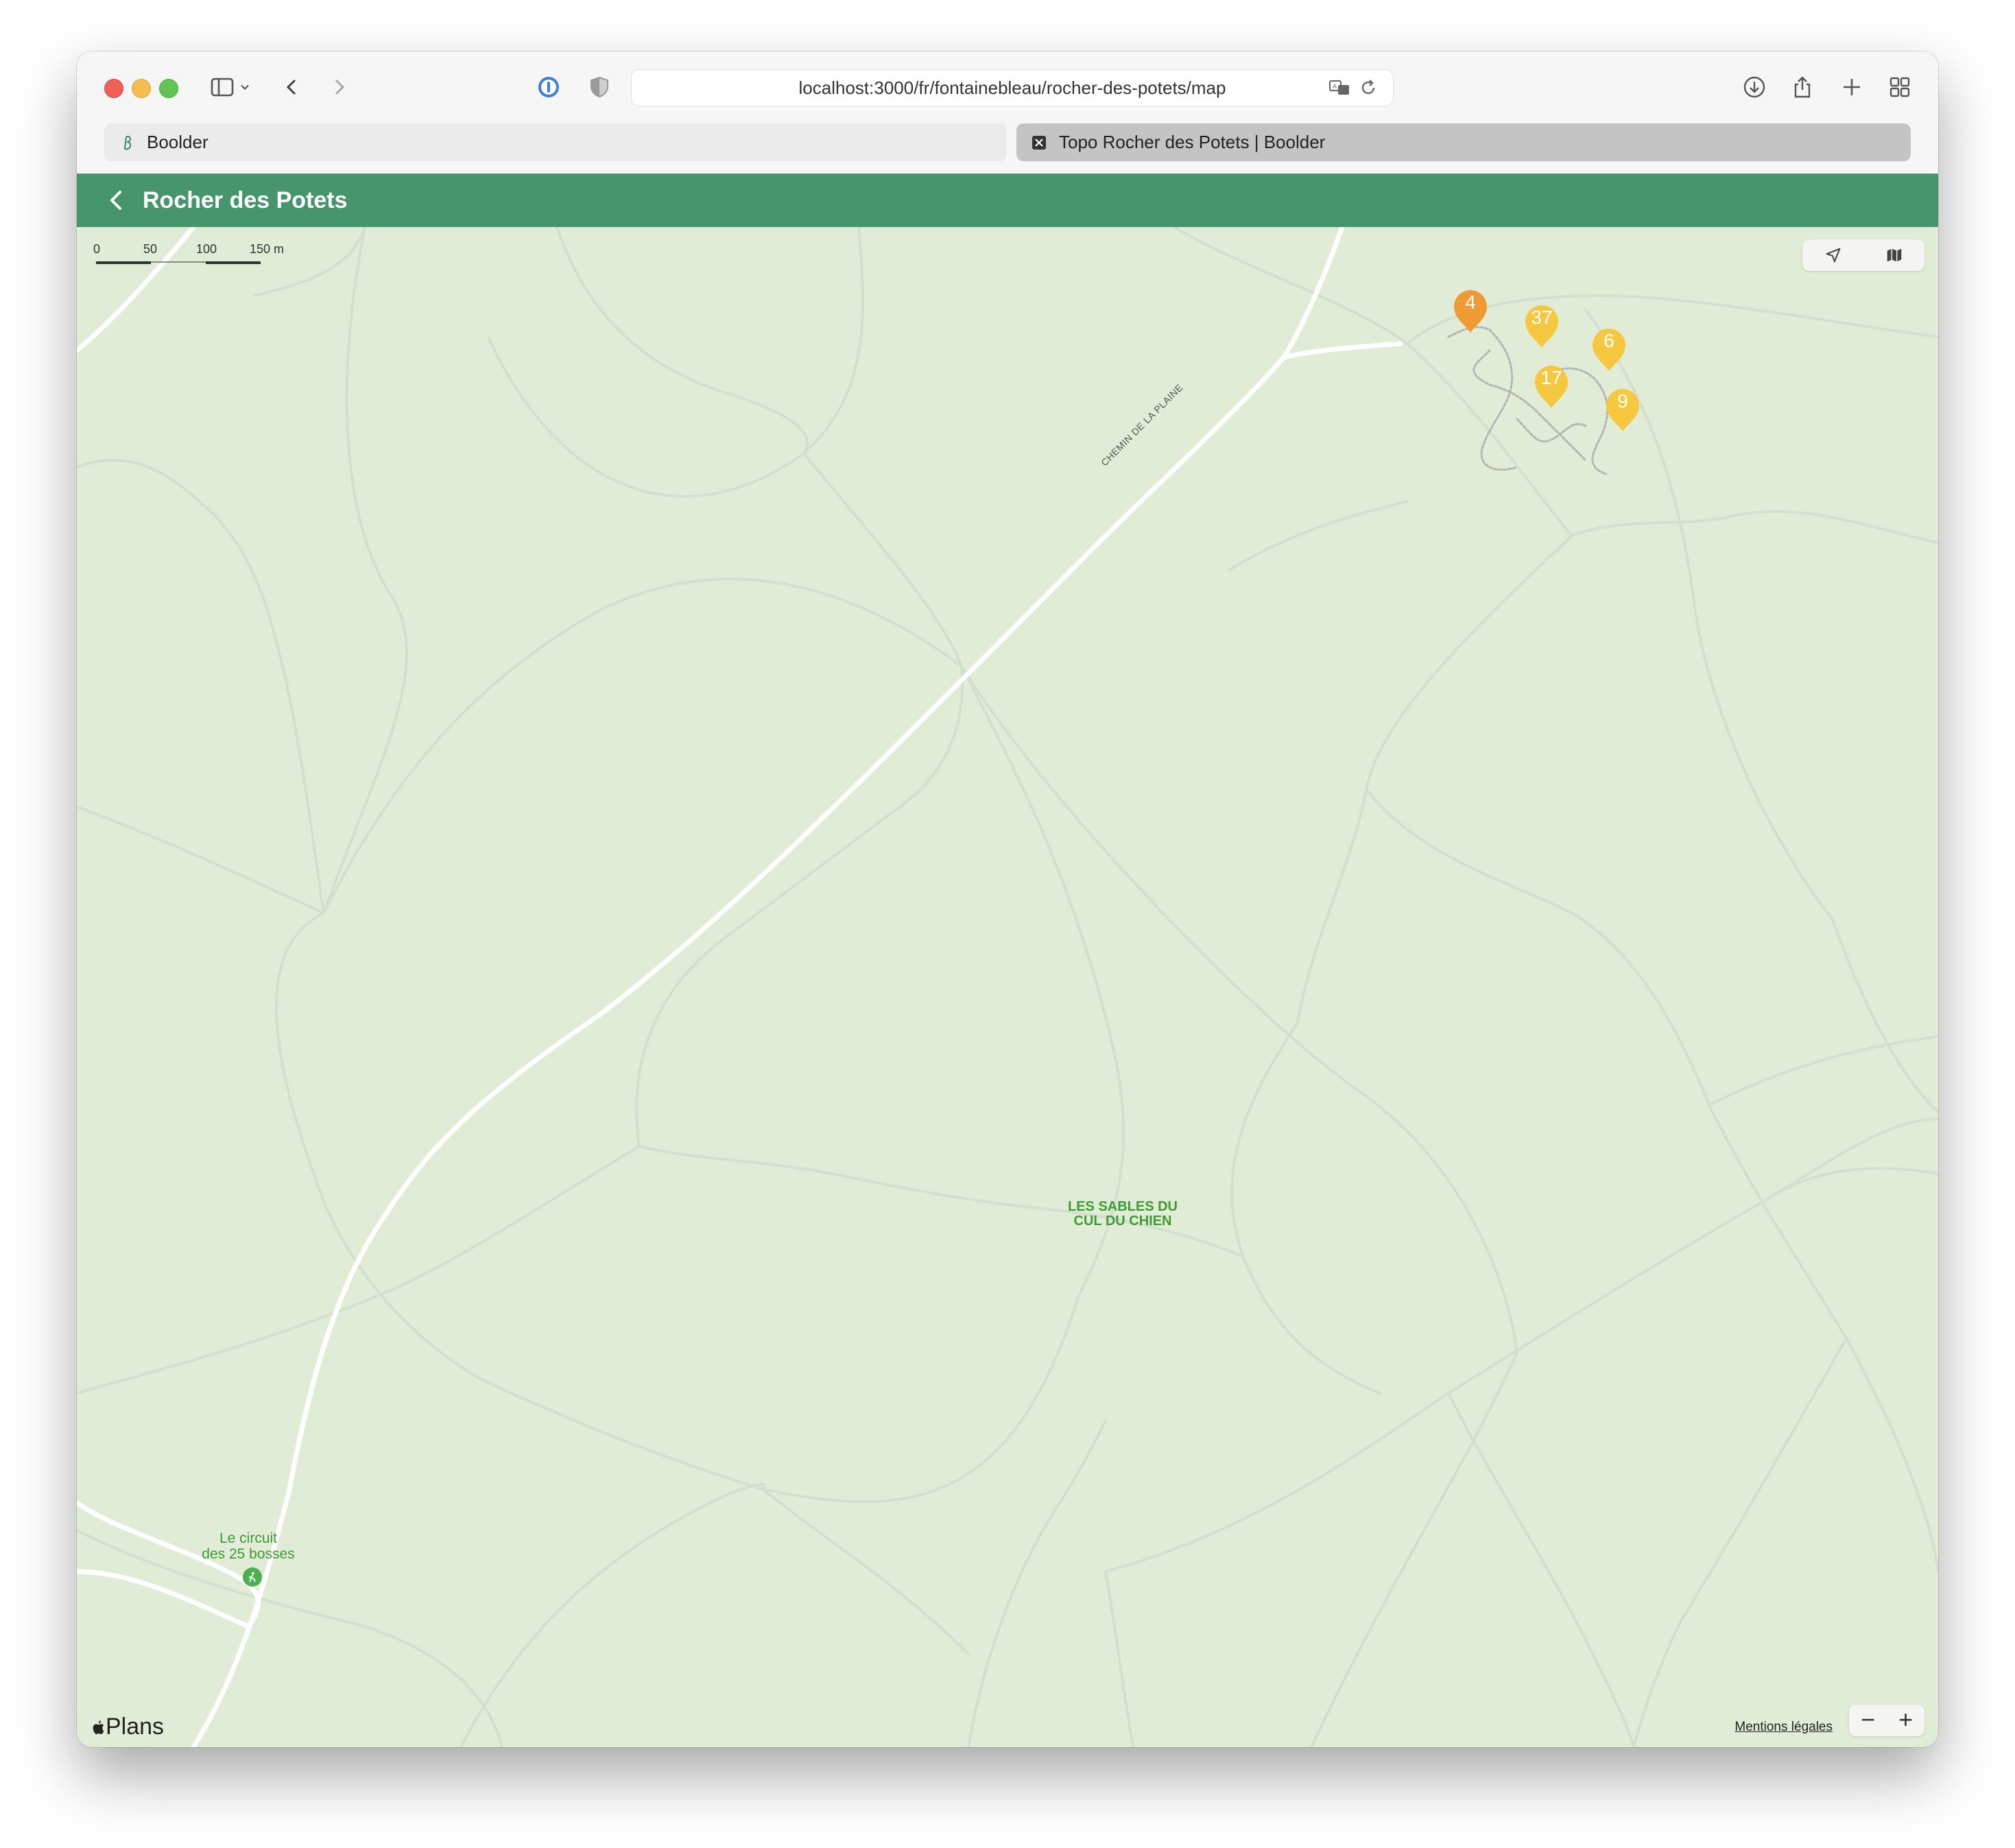 The height and width of the screenshot is (1848, 2015). What do you see at coordinates (1463, 142) in the screenshot?
I see `tab-topo-rocher-des-potets: Topo Rocher des Potets | Boolder` at bounding box center [1463, 142].